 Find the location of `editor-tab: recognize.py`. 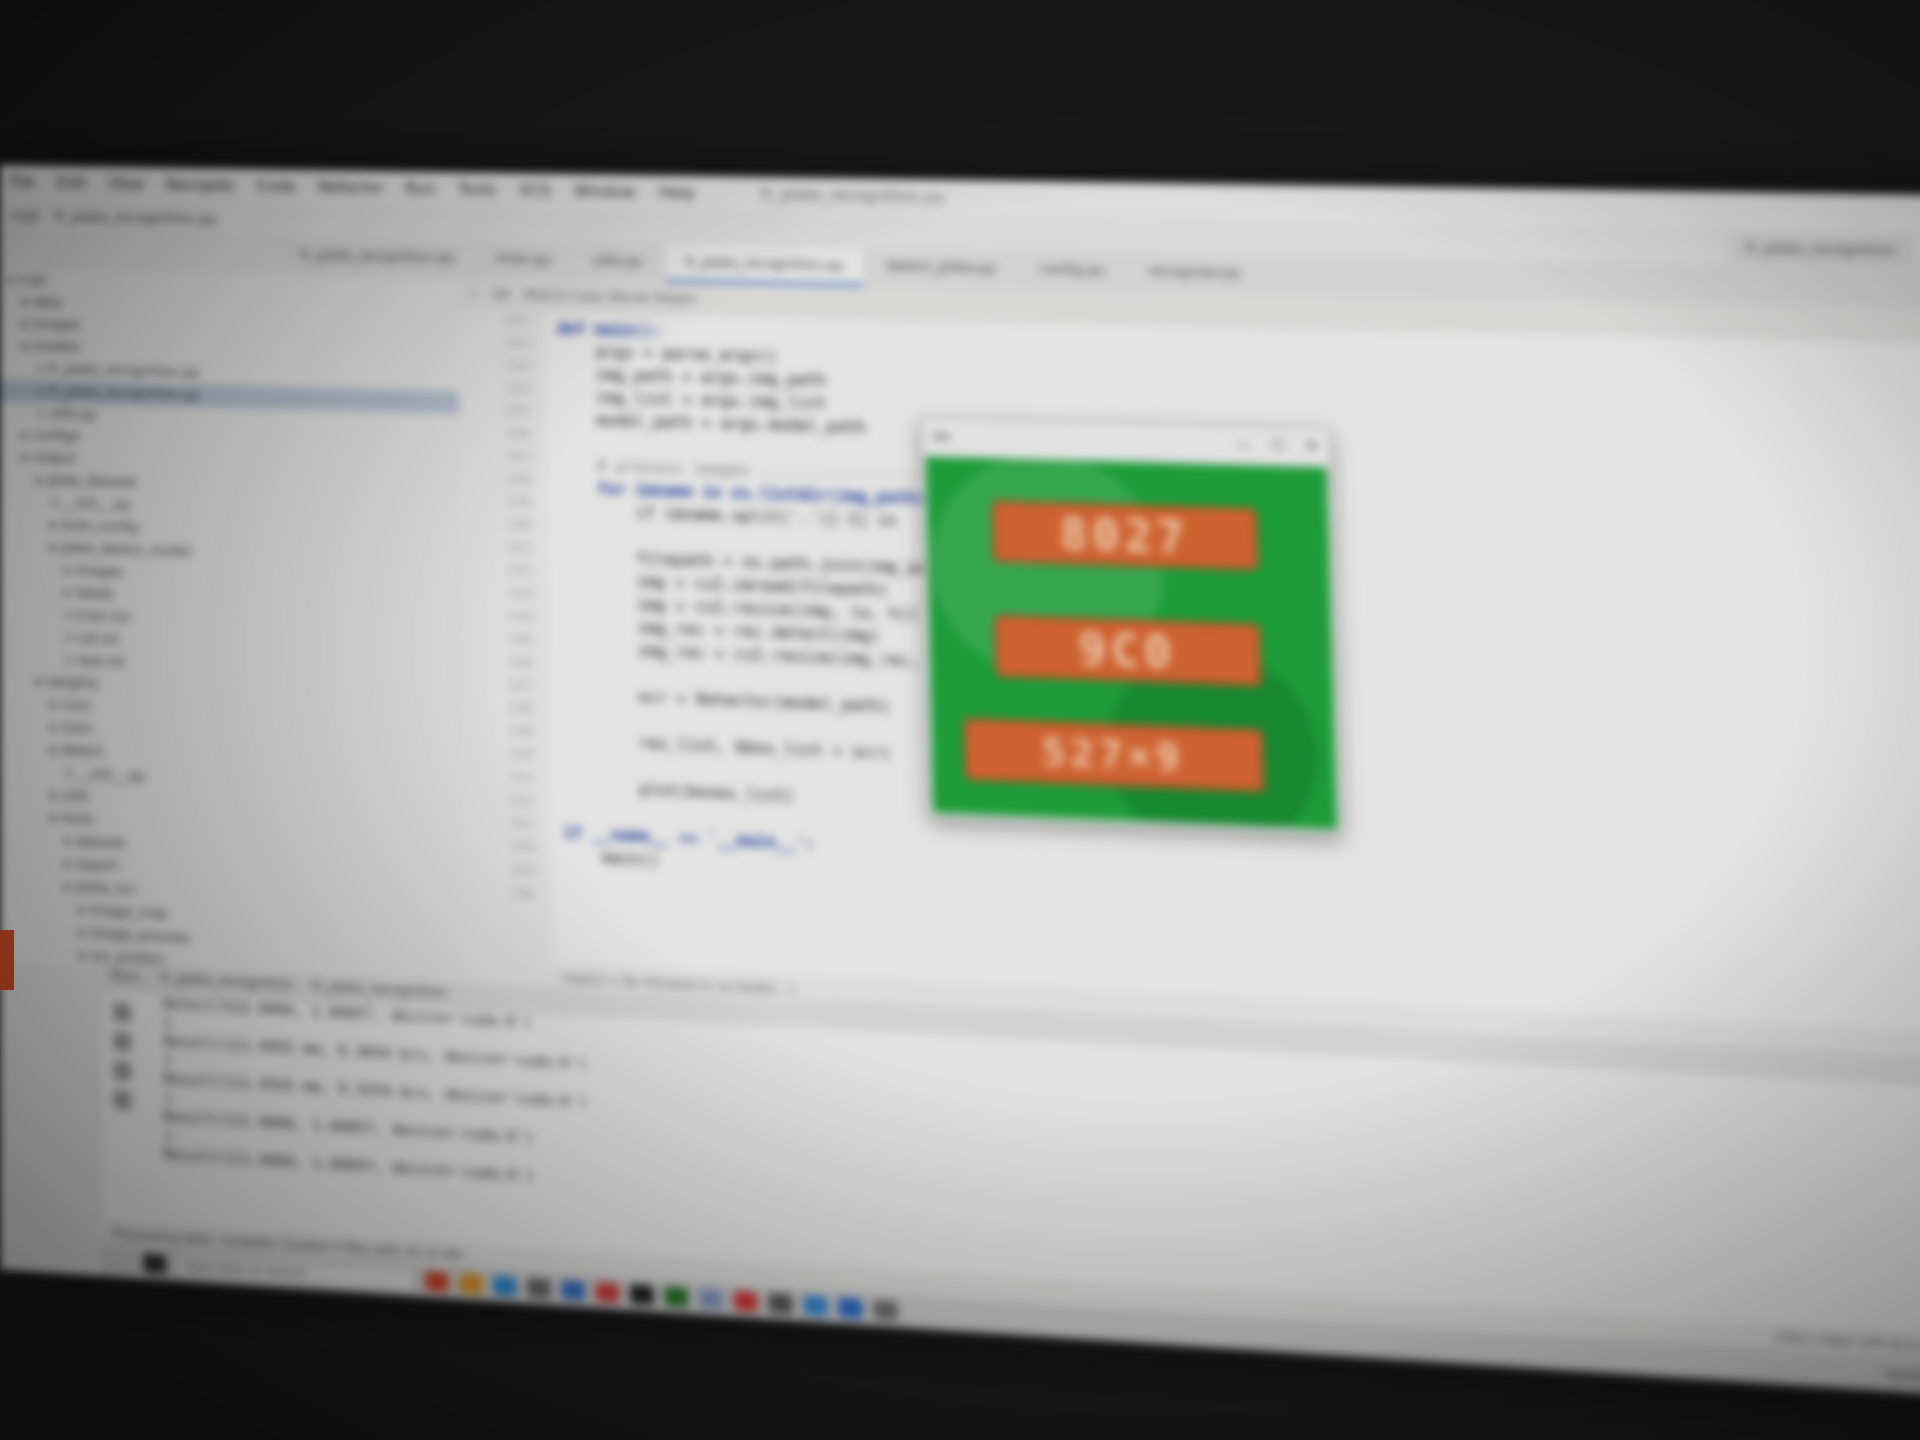

editor-tab: recognize.py is located at coordinates (1194, 274).